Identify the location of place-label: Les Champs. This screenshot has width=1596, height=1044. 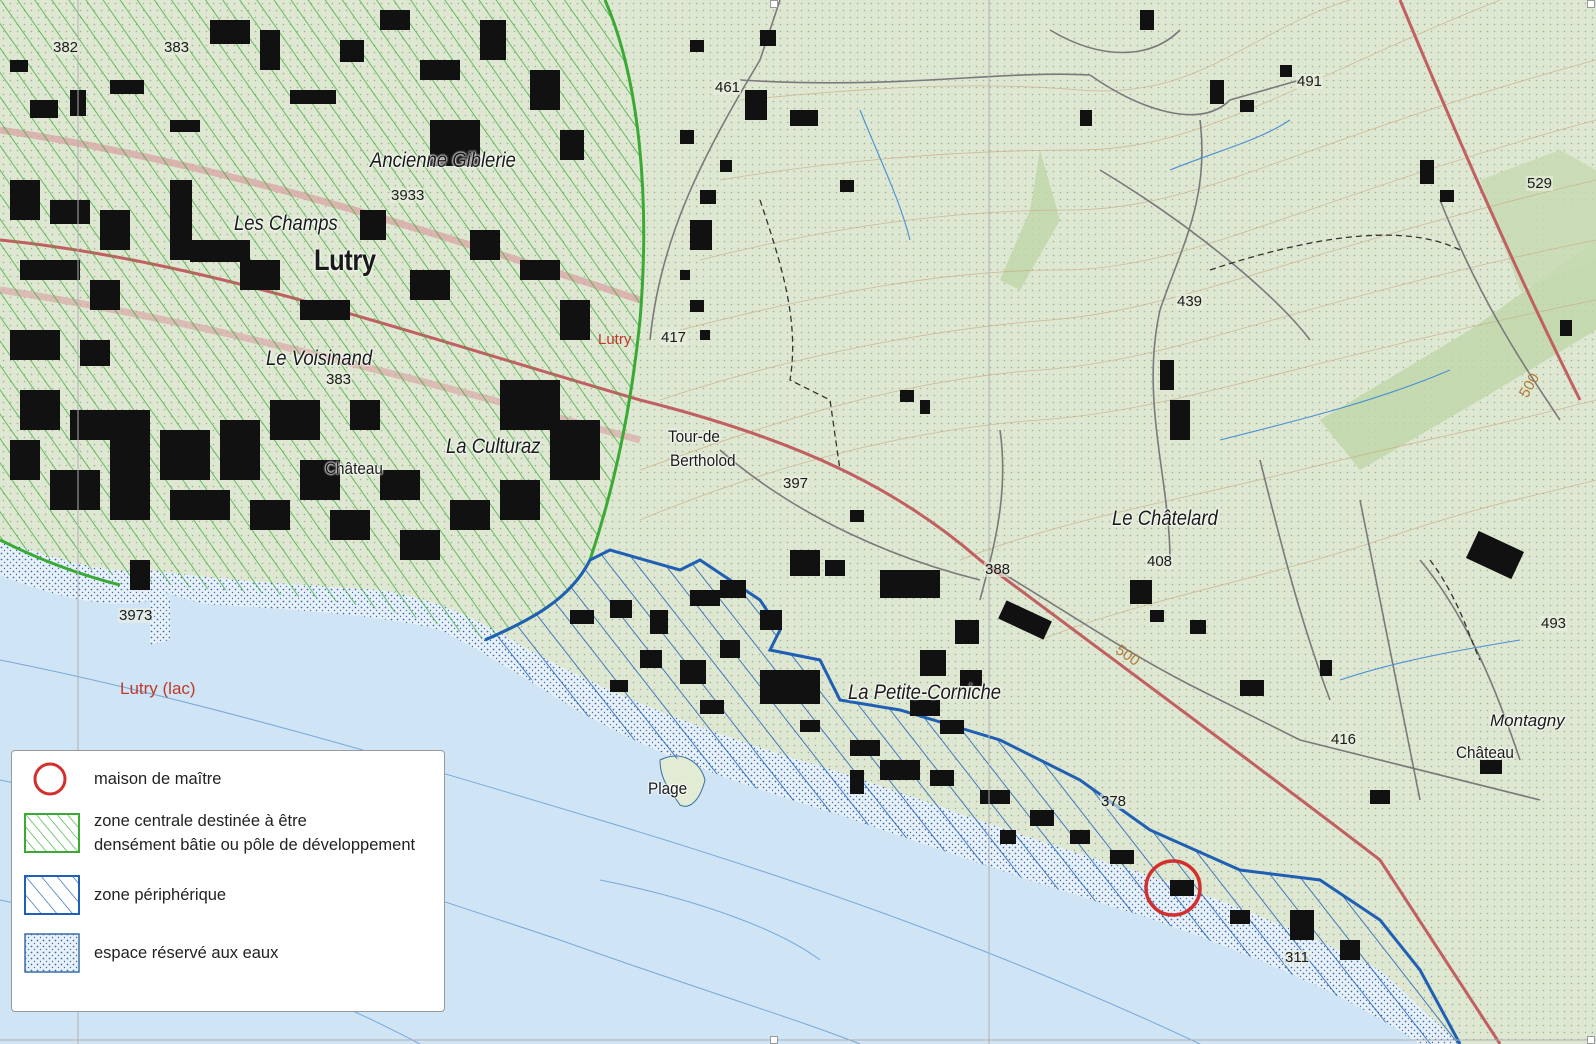
(286, 223).